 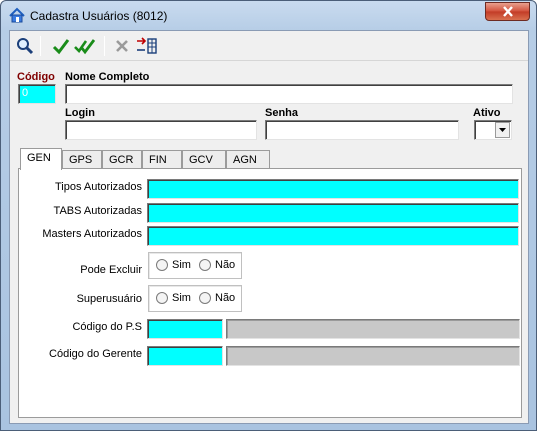 What do you see at coordinates (41, 159) in the screenshot?
I see `tab-gen: GEN` at bounding box center [41, 159].